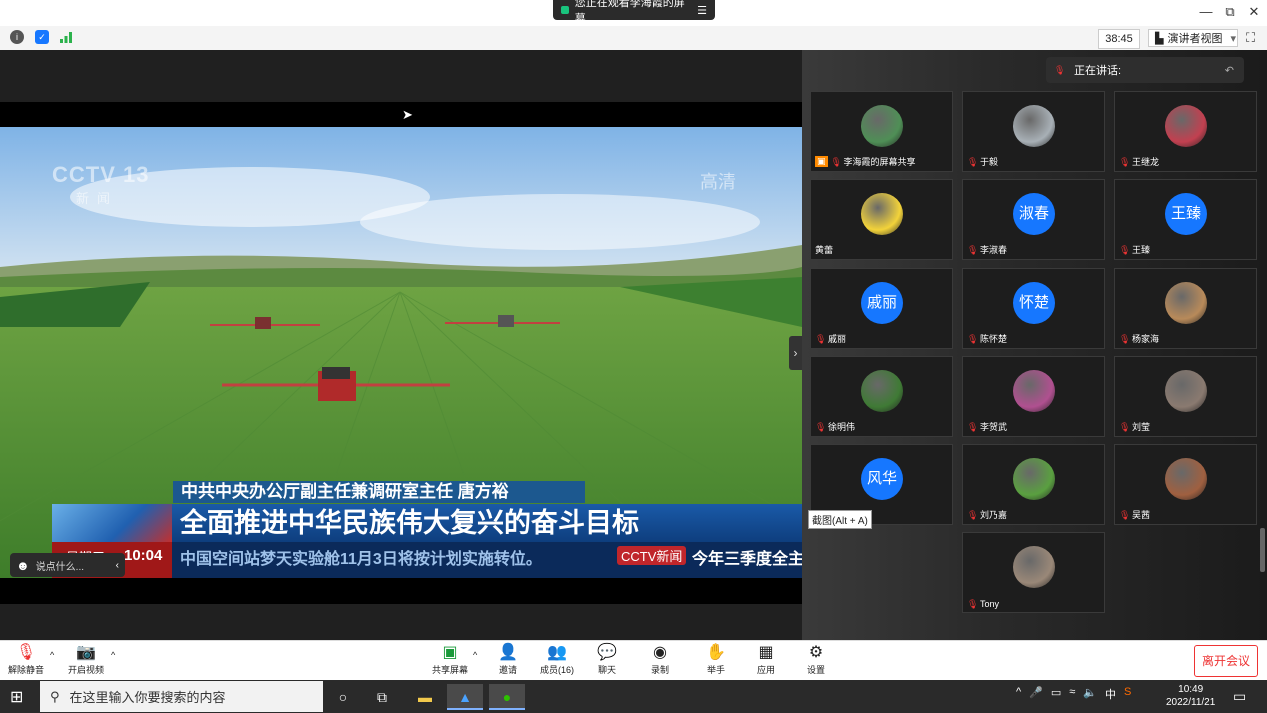 This screenshot has width=1267, height=713. Describe the element at coordinates (343, 697) in the screenshot. I see `cortana-icon: ○` at that location.